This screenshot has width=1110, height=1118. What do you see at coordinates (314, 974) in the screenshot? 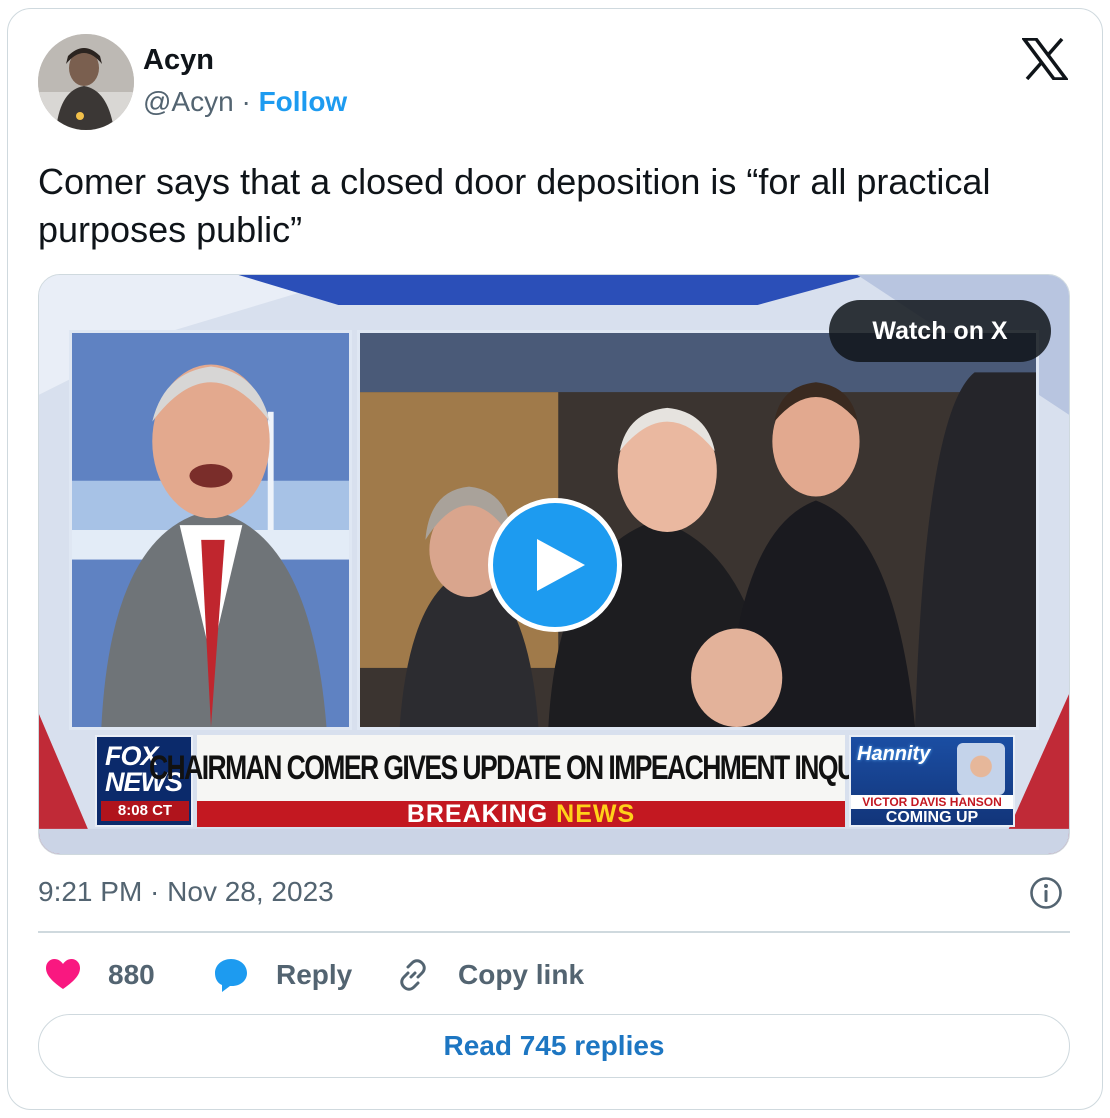
I see `reply-label: Reply` at bounding box center [314, 974].